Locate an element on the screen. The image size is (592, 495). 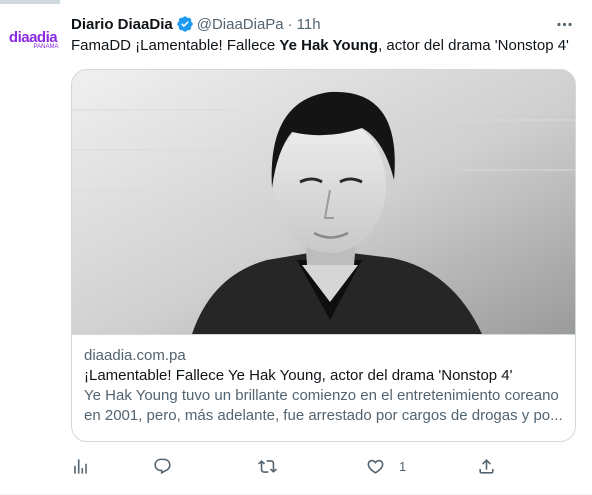
tweet-text-part: , actor del drama 'Nonstop 4' is located at coordinates (473, 45).